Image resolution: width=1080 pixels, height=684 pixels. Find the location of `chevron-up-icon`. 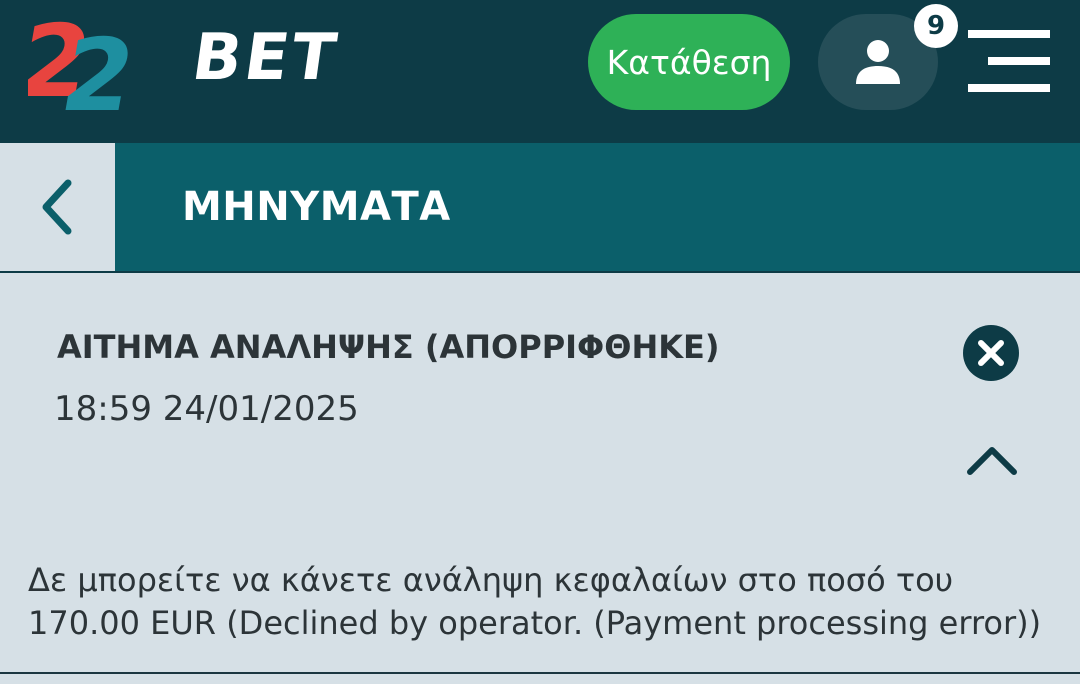

chevron-up-icon is located at coordinates (992, 461).